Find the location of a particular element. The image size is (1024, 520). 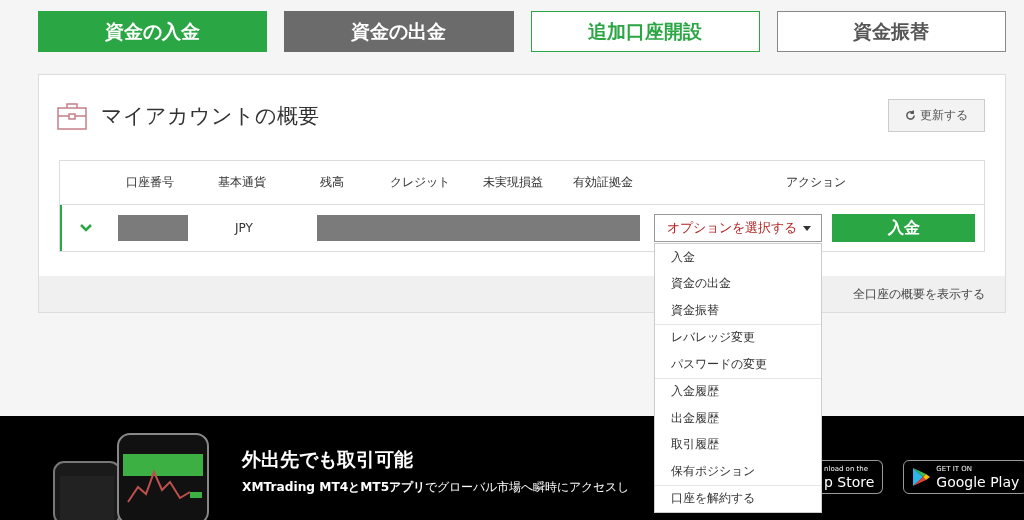

column-header: 基本通貨 is located at coordinates (242, 182).